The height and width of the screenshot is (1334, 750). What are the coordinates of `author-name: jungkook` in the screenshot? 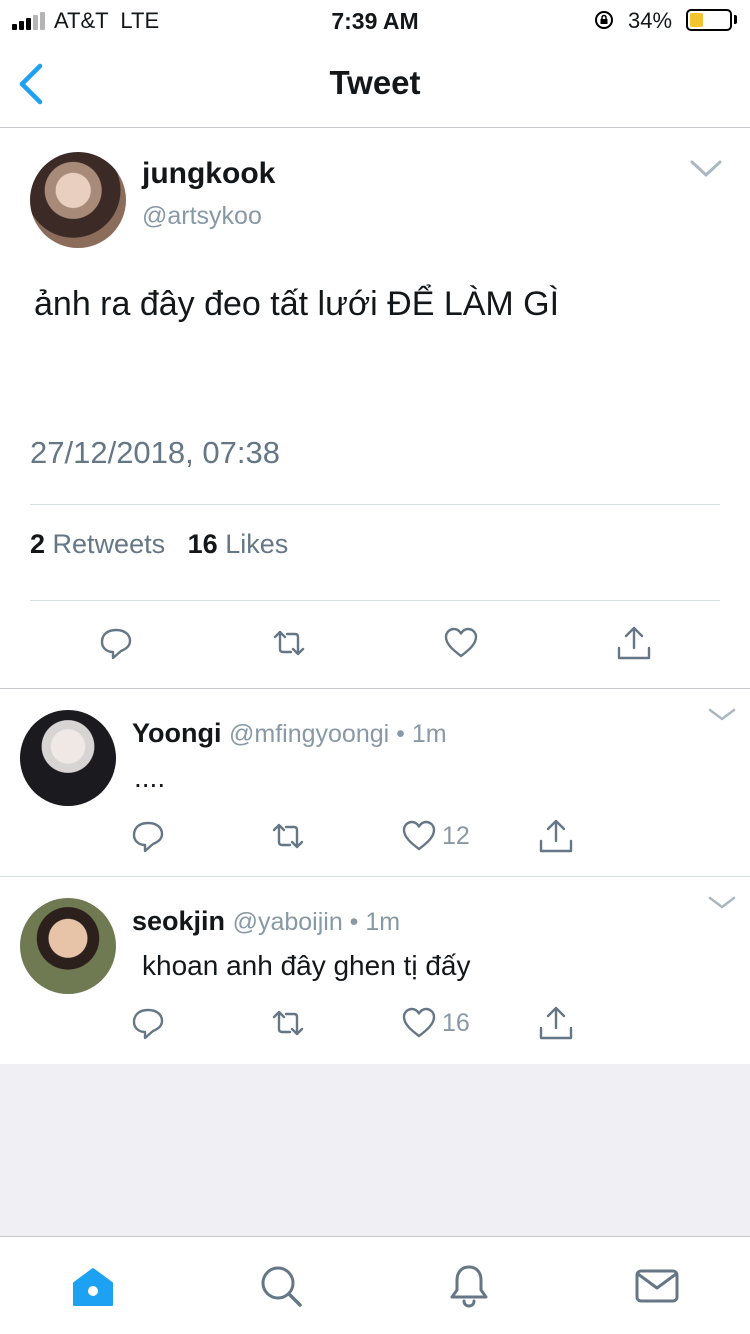 It's located at (208, 174).